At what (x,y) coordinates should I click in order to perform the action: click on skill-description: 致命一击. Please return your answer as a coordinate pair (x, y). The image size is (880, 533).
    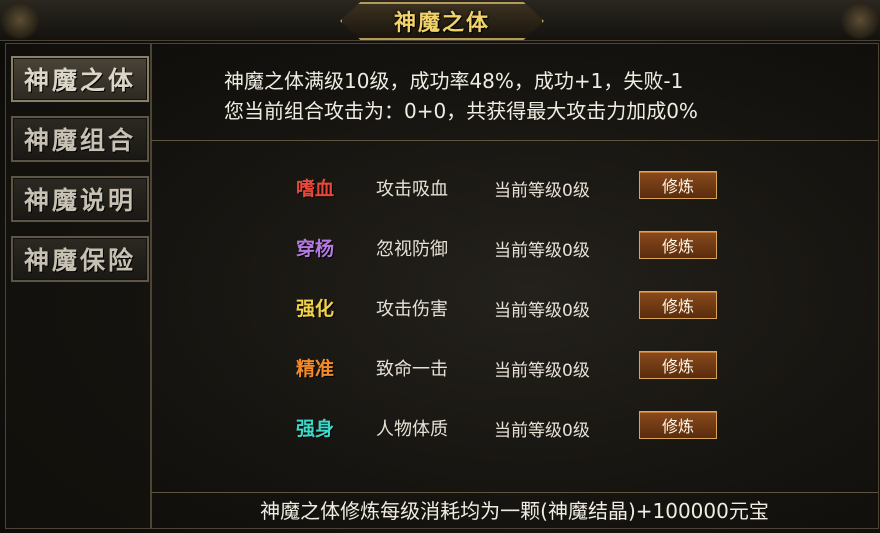
    Looking at the image, I should click on (412, 369).